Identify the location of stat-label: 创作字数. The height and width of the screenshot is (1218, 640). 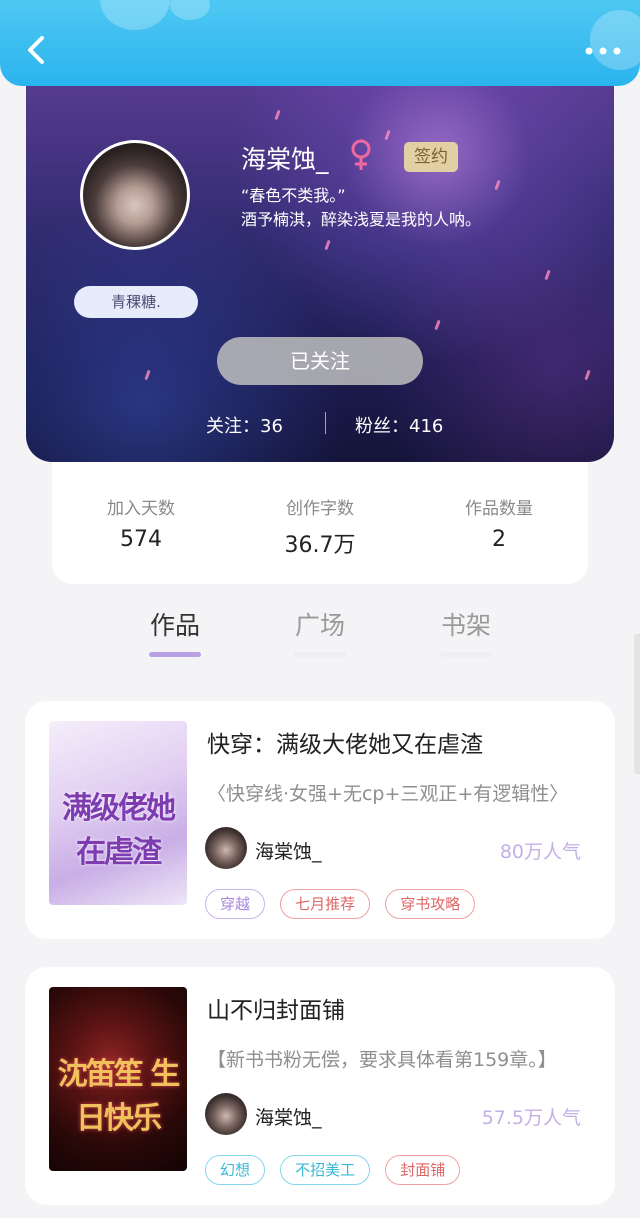
(320, 509).